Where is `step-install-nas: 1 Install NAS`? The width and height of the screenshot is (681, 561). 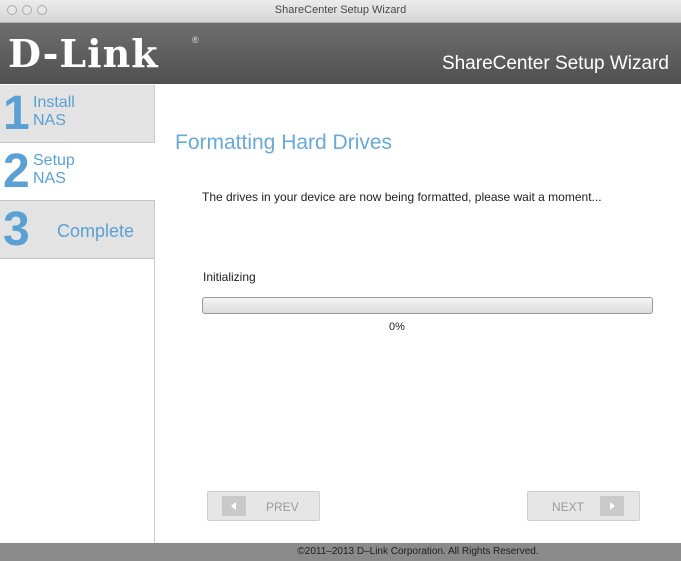 step-install-nas: 1 Install NAS is located at coordinates (77, 114).